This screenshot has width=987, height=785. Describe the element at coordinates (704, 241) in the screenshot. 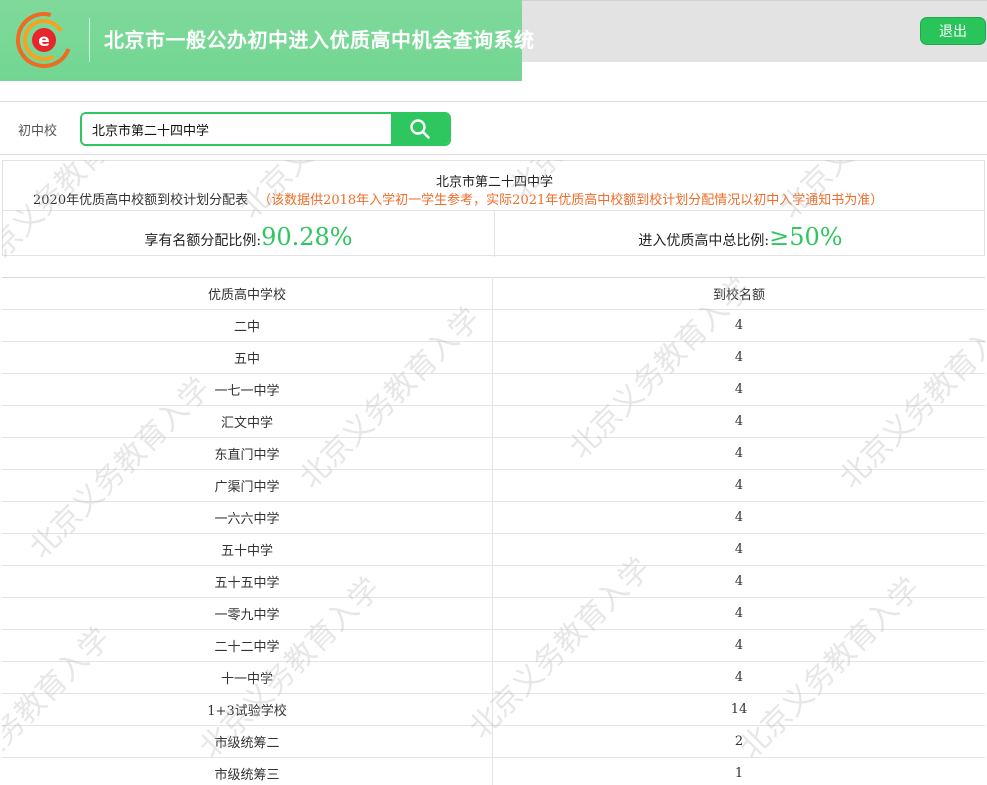

I see `total-ratio-label: 进入优质高中总比例:` at that location.